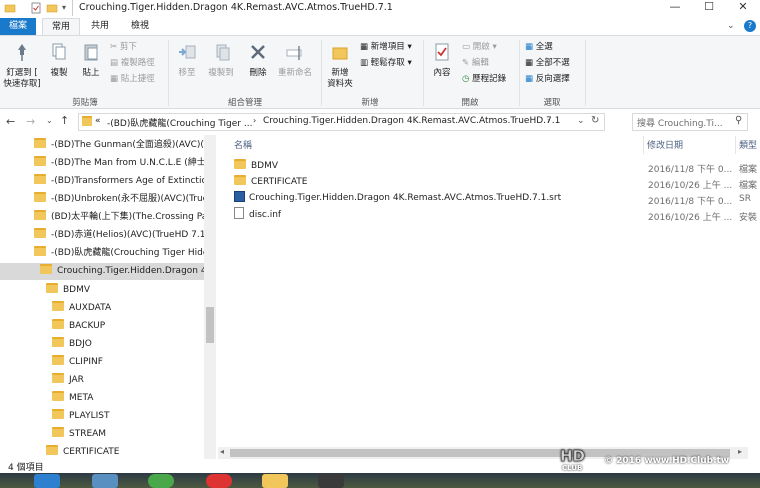 This screenshot has height=488, width=760. Describe the element at coordinates (168, 73) in the screenshot. I see `group-separator` at that location.